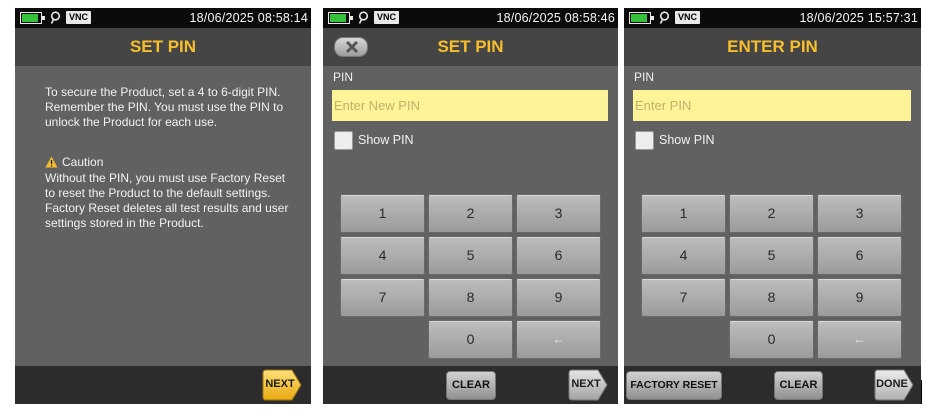 The width and height of the screenshot is (935, 418). I want to click on warning-icon, so click(51, 162).